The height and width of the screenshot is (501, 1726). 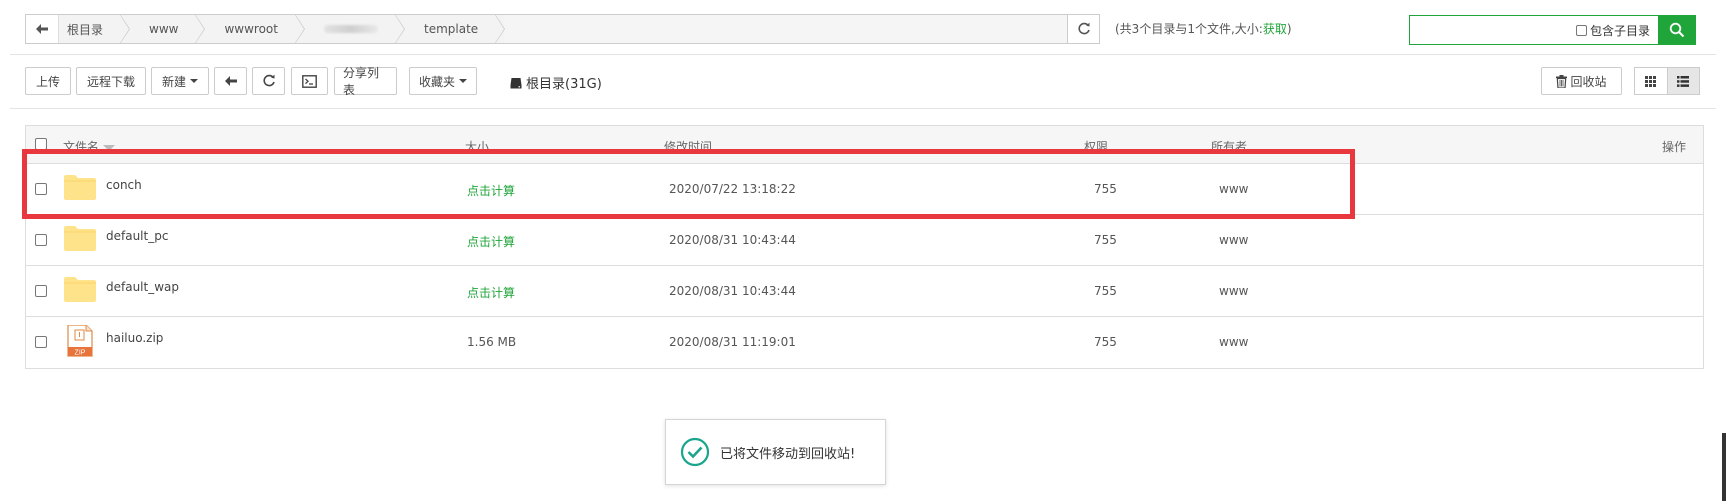 I want to click on breadcrumb-wwwroot: wwwroot, so click(x=254, y=29).